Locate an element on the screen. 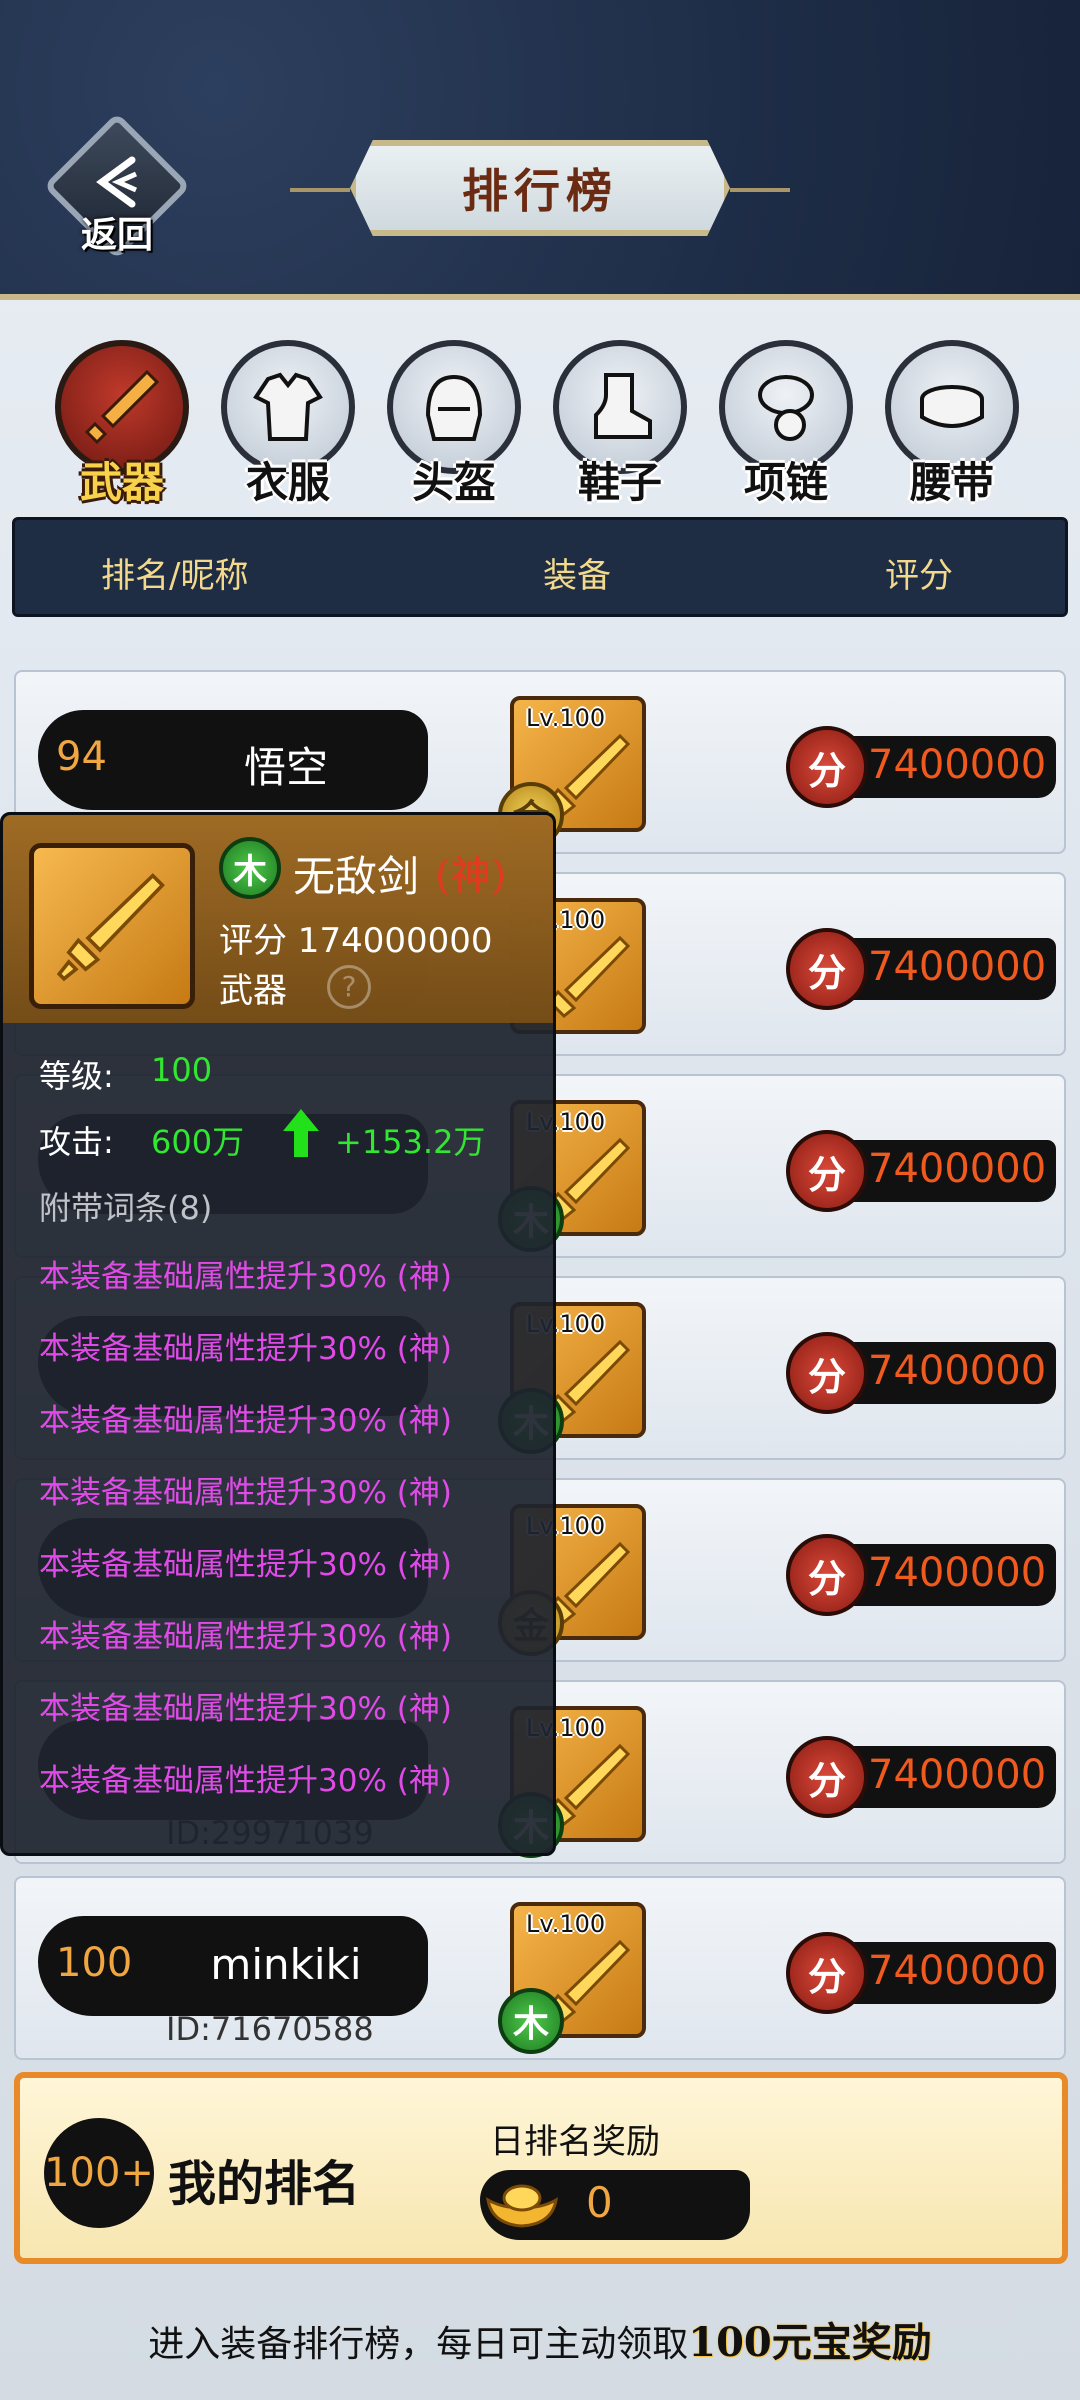  back-label: 返回 is located at coordinates (116, 235).